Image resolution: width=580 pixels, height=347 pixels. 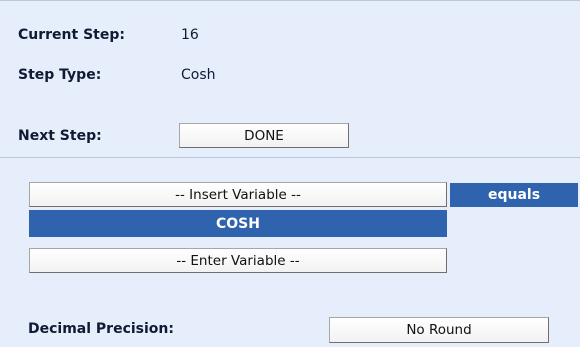 I want to click on current-step-label: Current Step:, so click(x=71, y=35).